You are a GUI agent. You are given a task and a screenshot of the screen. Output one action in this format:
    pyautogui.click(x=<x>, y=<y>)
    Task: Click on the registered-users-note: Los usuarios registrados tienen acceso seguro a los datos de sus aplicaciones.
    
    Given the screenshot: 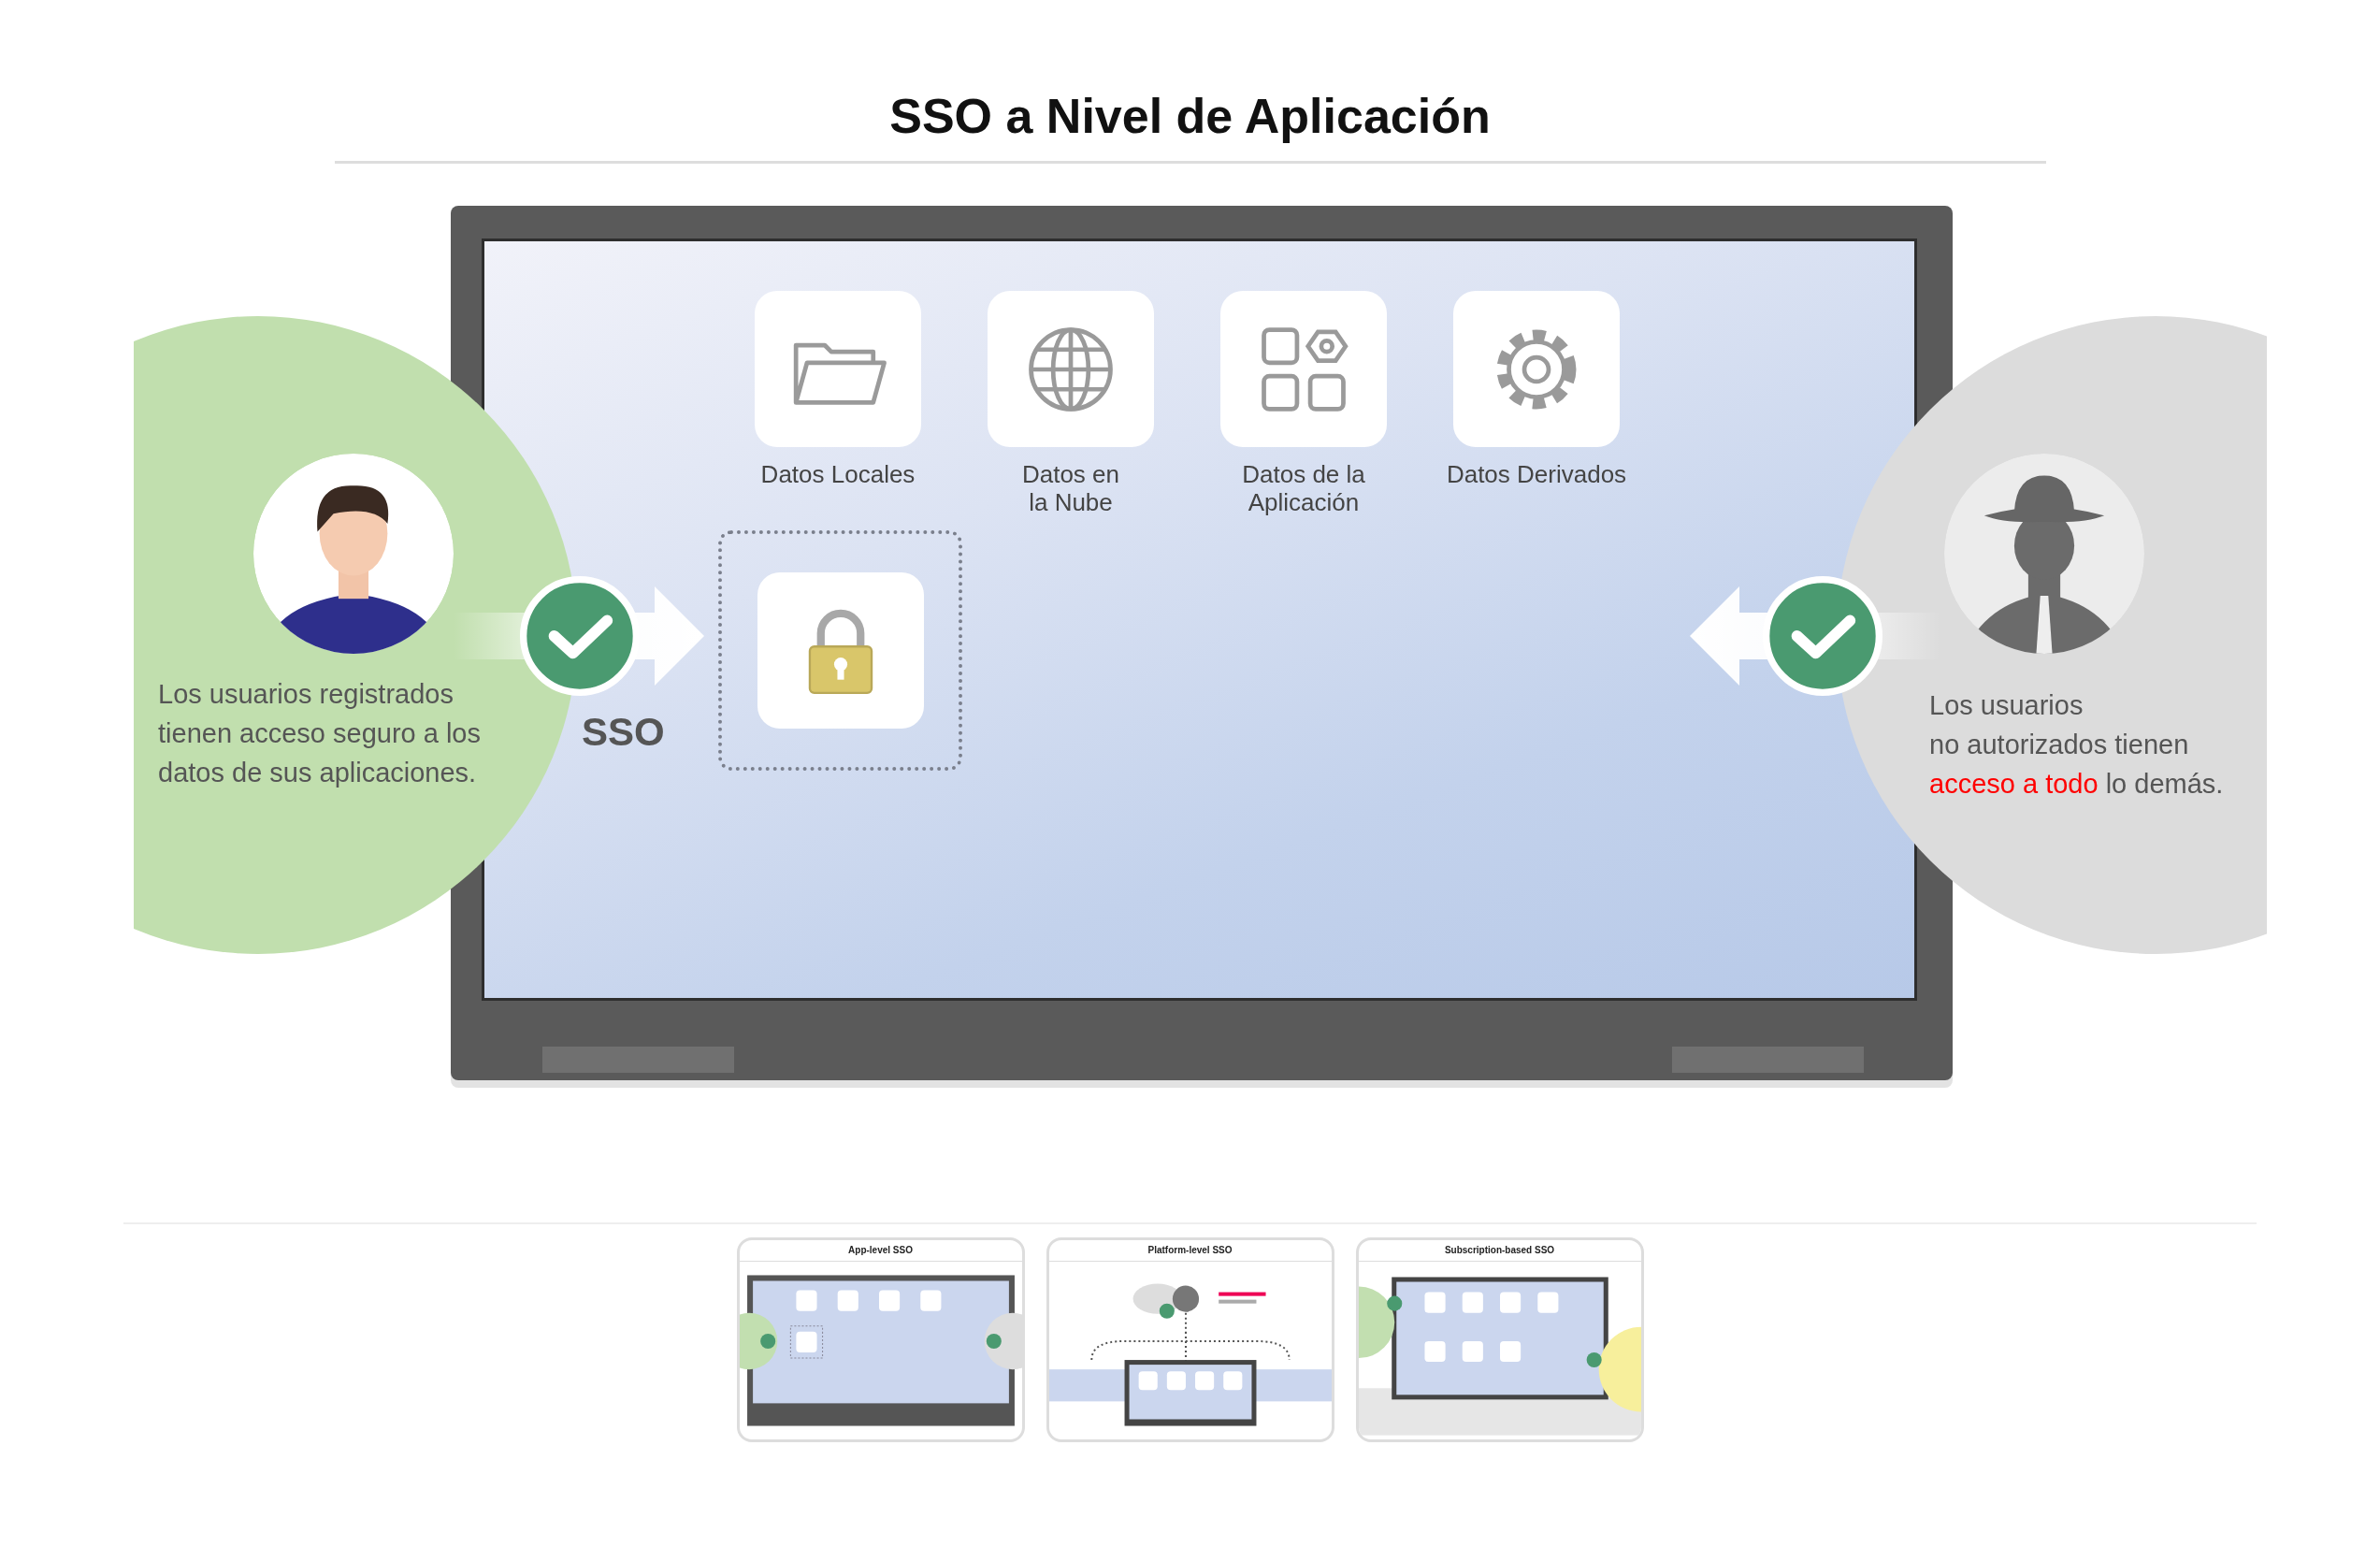 What is the action you would take?
    pyautogui.click(x=319, y=734)
    